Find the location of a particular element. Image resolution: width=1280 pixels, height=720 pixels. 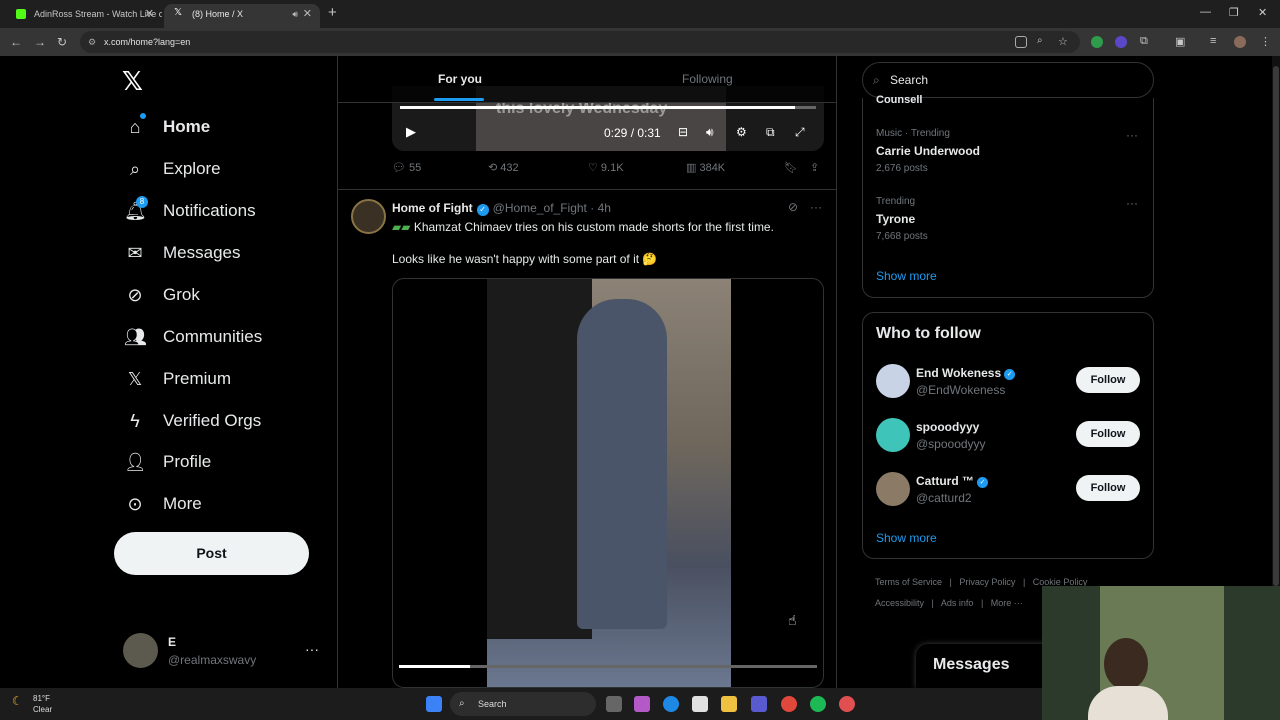

site-info-icon: ⚙ is located at coordinates (92, 42).